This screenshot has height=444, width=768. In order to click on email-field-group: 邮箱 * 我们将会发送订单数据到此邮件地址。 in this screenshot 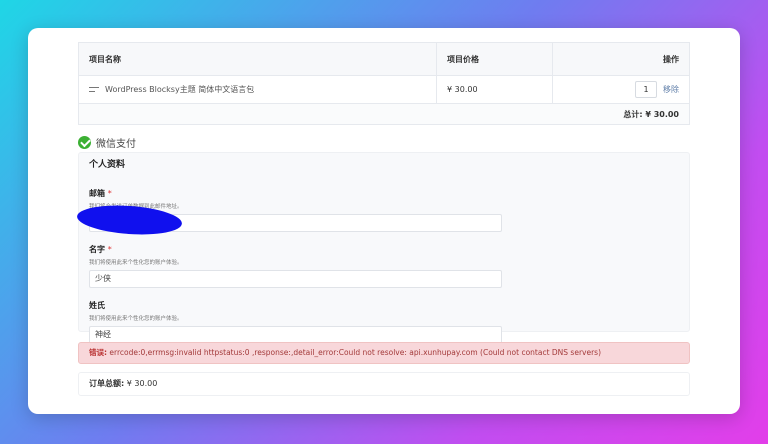, I will do `click(377, 213)`.